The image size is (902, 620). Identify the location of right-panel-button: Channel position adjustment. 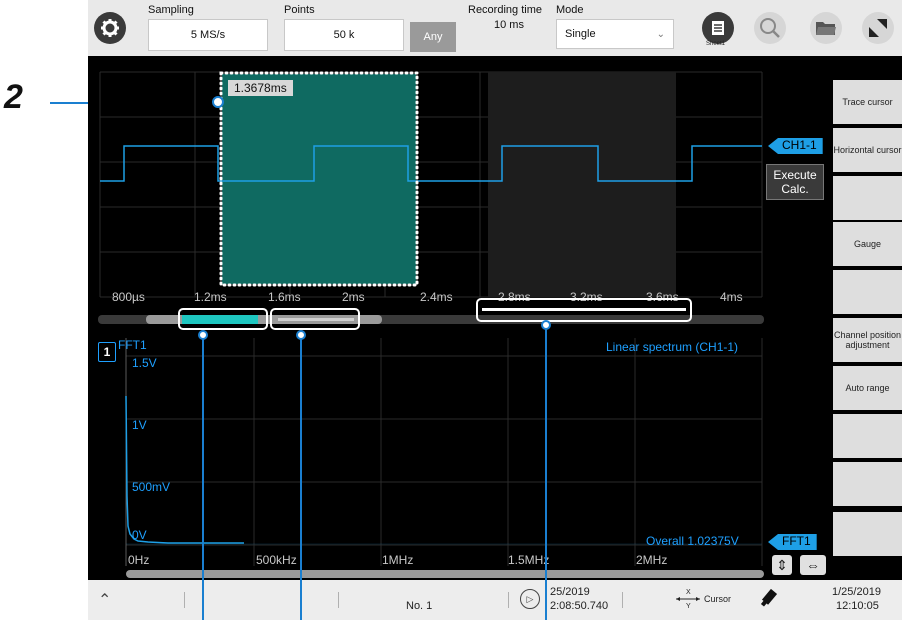
(867, 340).